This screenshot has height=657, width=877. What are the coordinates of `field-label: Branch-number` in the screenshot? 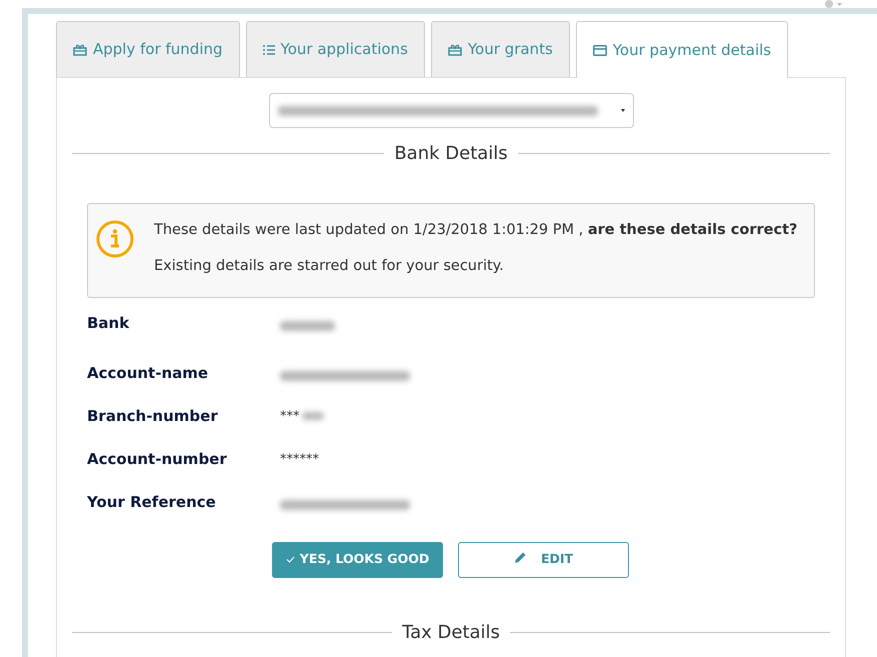 It's located at (153, 416).